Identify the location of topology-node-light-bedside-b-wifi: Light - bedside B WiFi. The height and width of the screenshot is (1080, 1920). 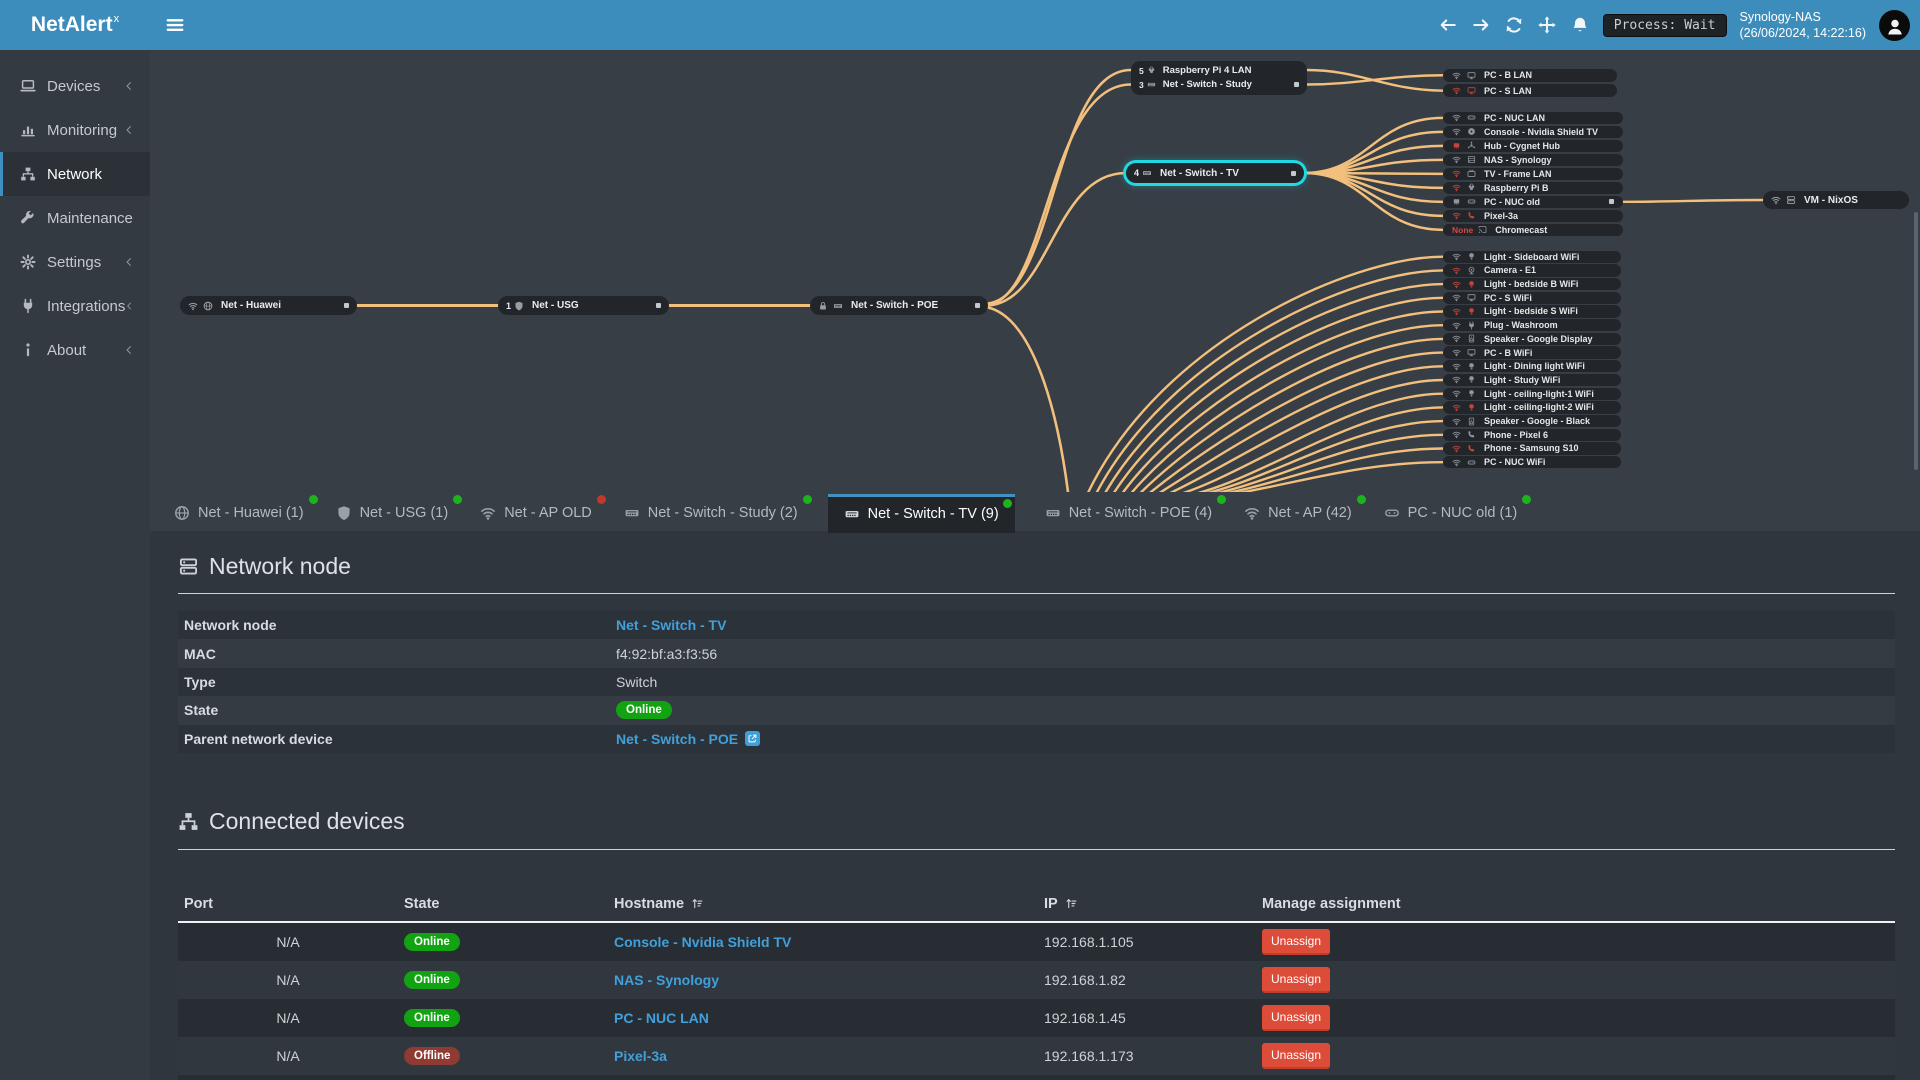
(1532, 284).